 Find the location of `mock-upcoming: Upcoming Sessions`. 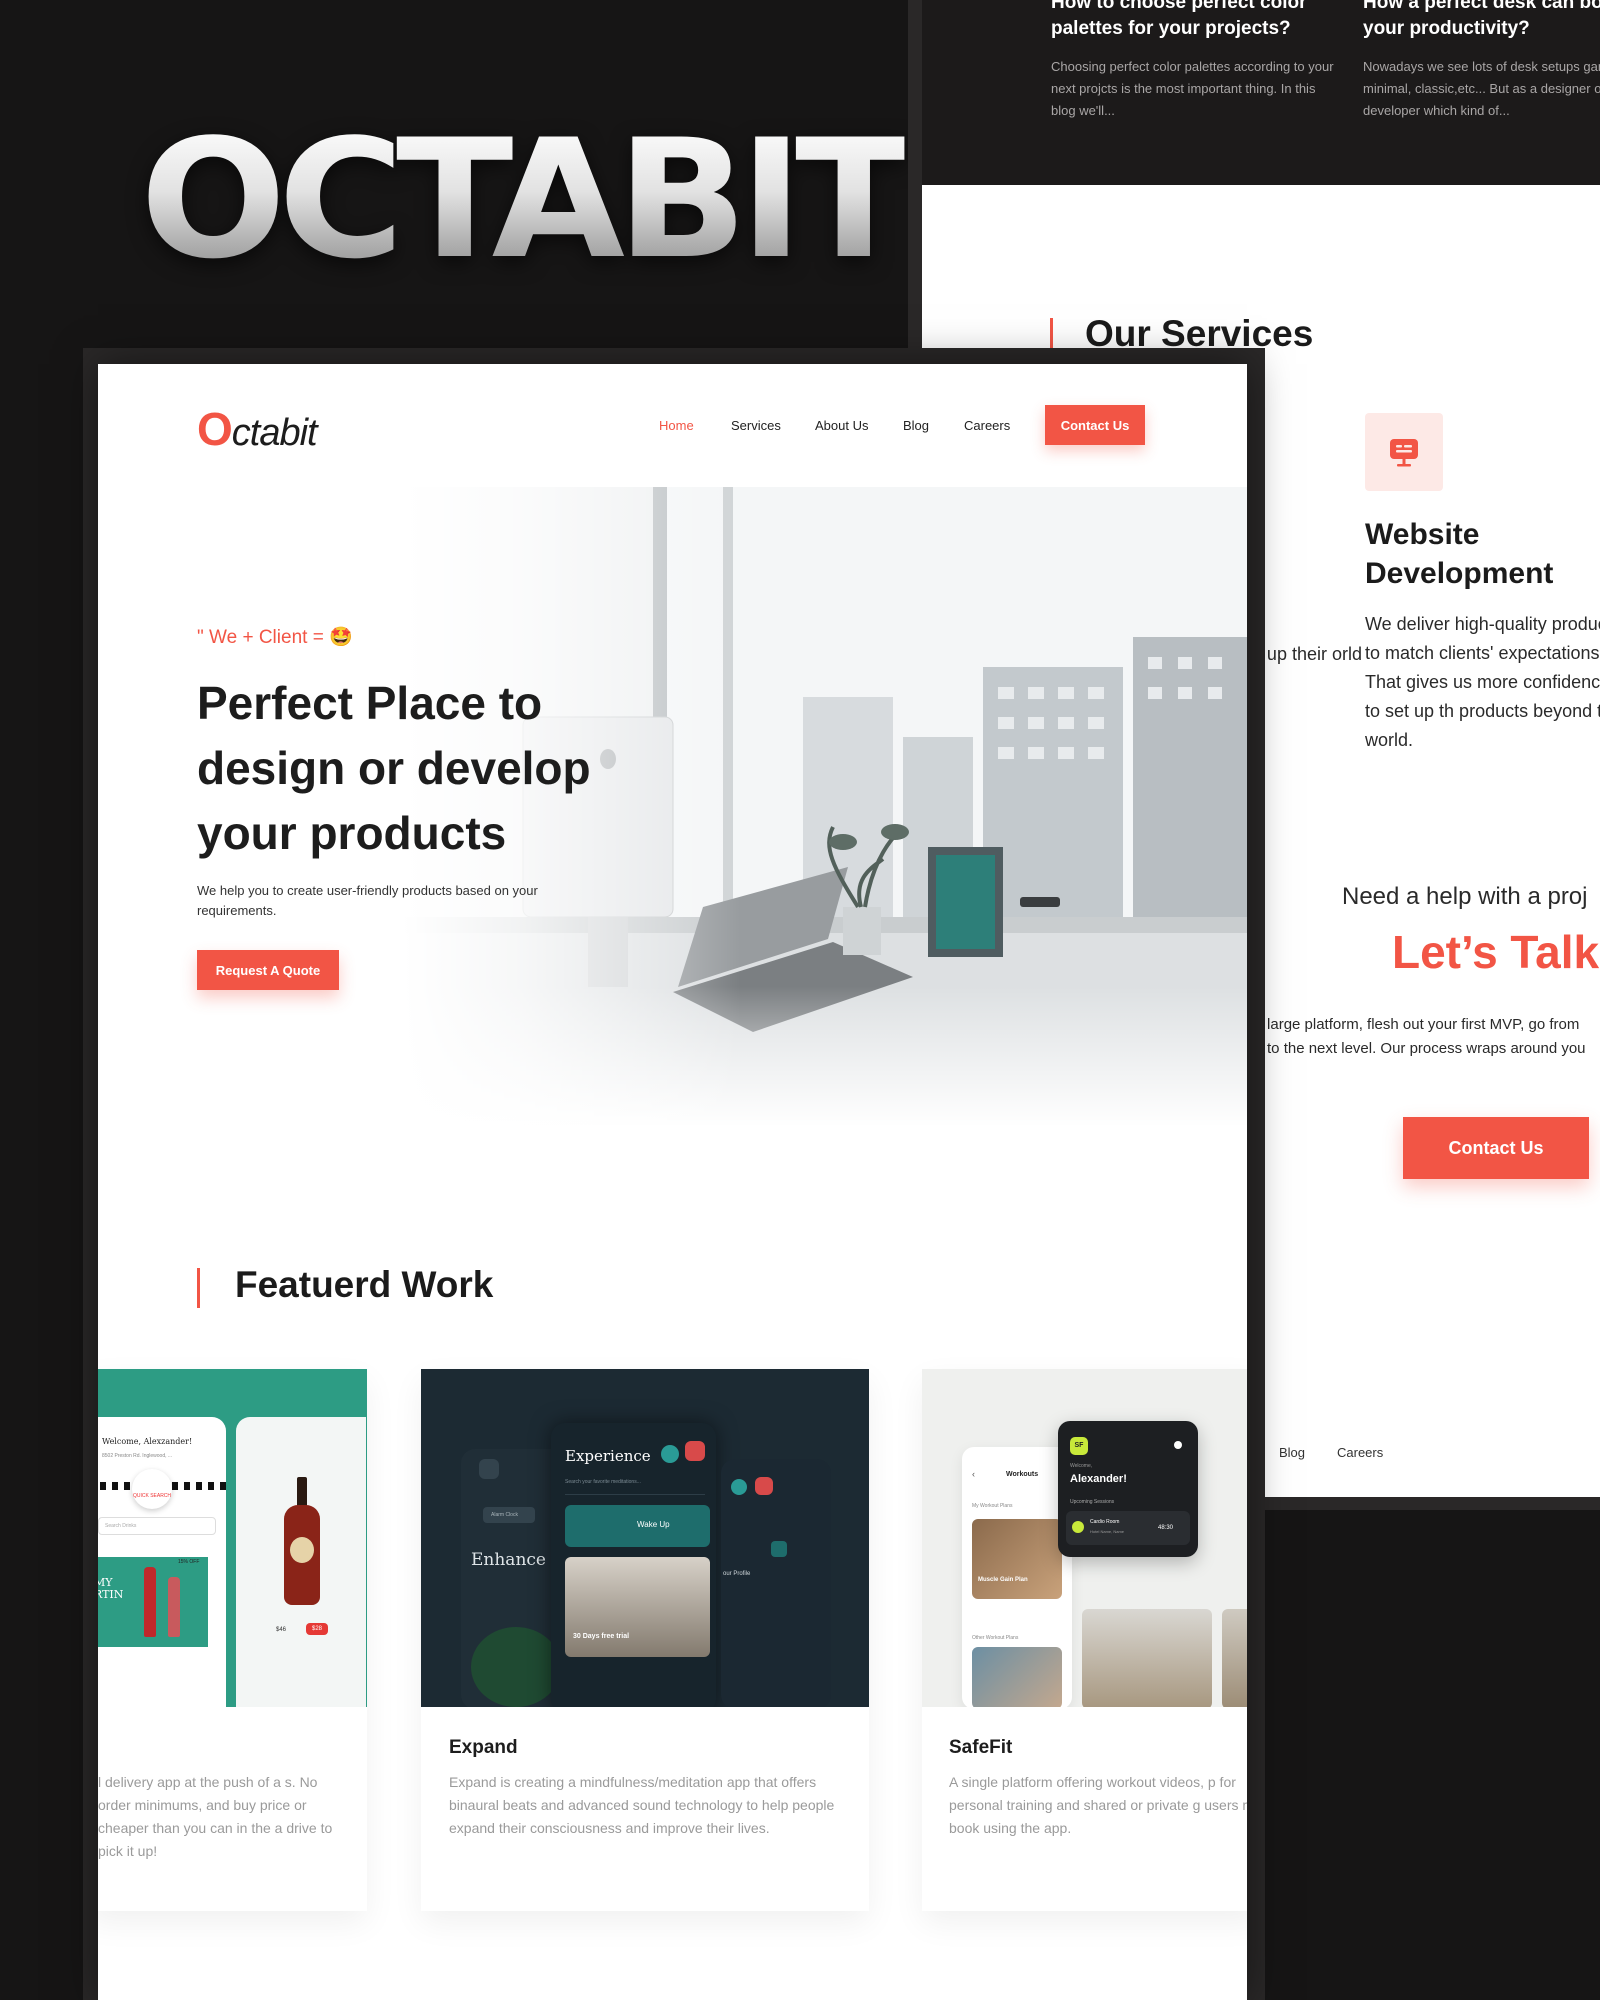

mock-upcoming: Upcoming Sessions is located at coordinates (1092, 1502).